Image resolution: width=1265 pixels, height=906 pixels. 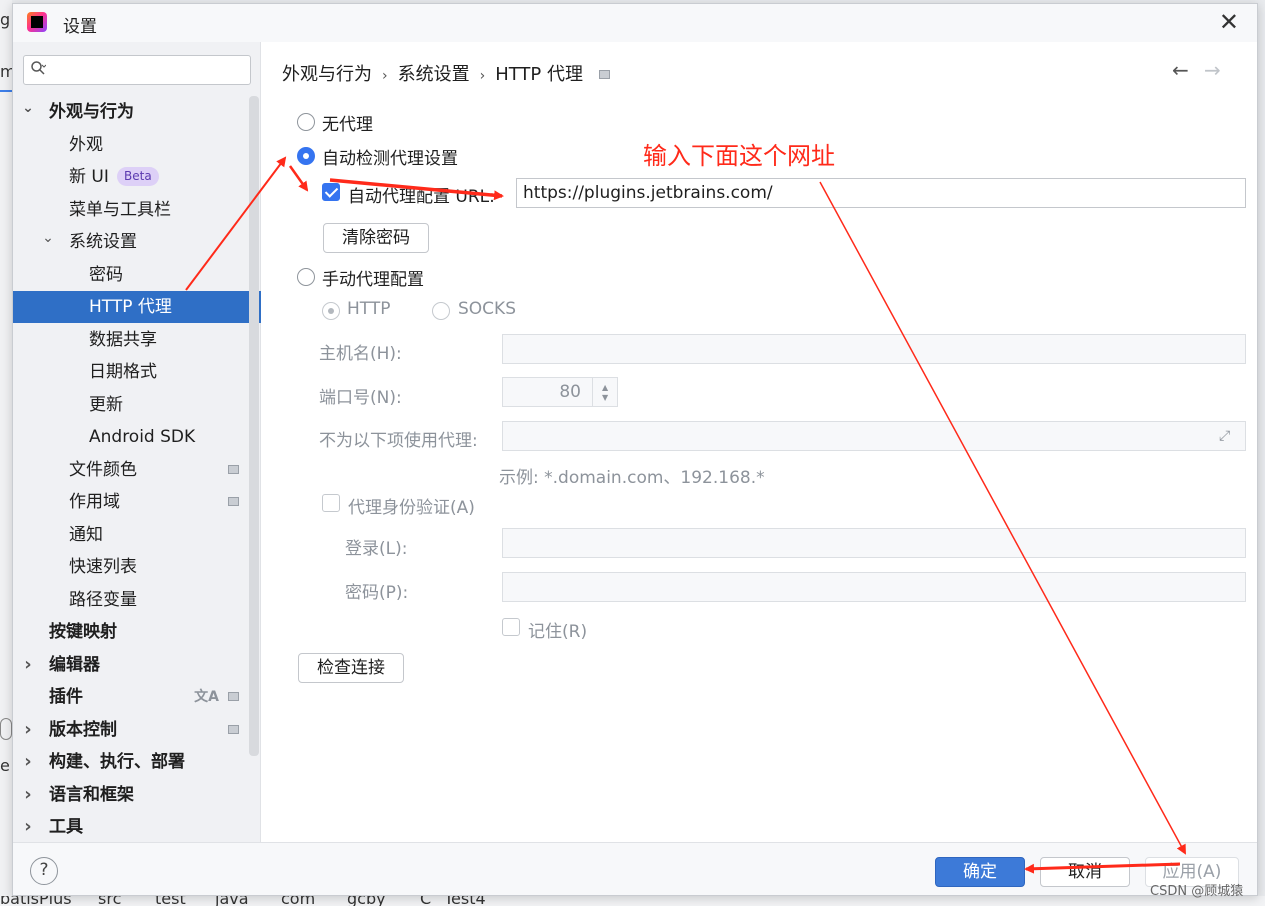 I want to click on sidebar-item: › 语言和框架, so click(x=137, y=795).